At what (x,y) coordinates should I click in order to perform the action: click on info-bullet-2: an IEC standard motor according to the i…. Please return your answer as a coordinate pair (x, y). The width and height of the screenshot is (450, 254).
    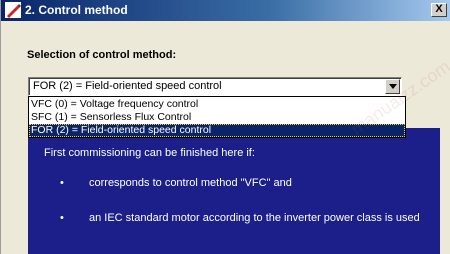
    Looking at the image, I should click on (254, 218).